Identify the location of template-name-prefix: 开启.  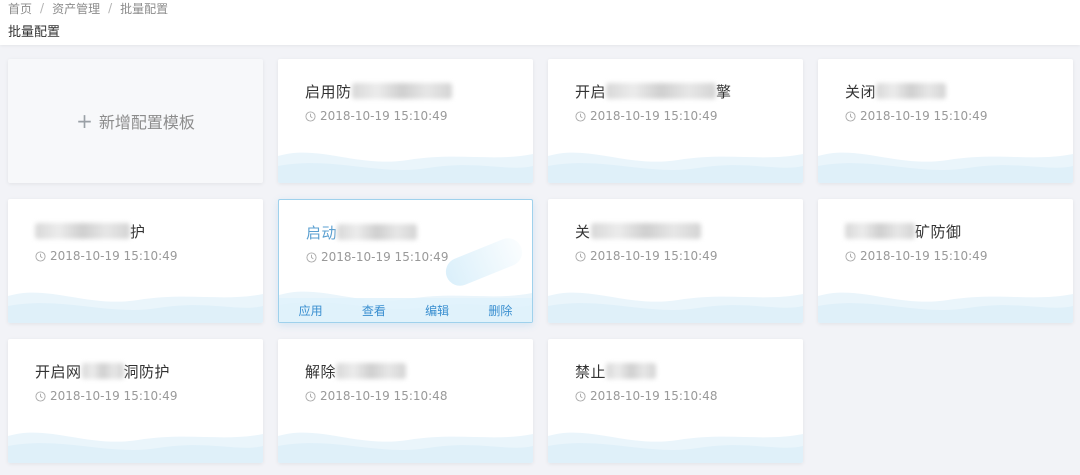
(591, 92).